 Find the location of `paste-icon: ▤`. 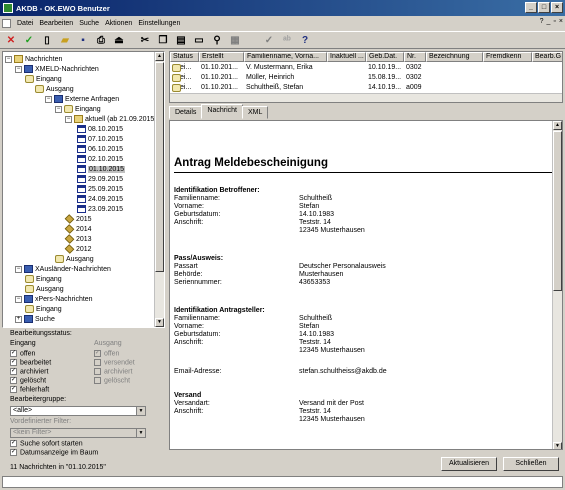

paste-icon: ▤ is located at coordinates (181, 40).